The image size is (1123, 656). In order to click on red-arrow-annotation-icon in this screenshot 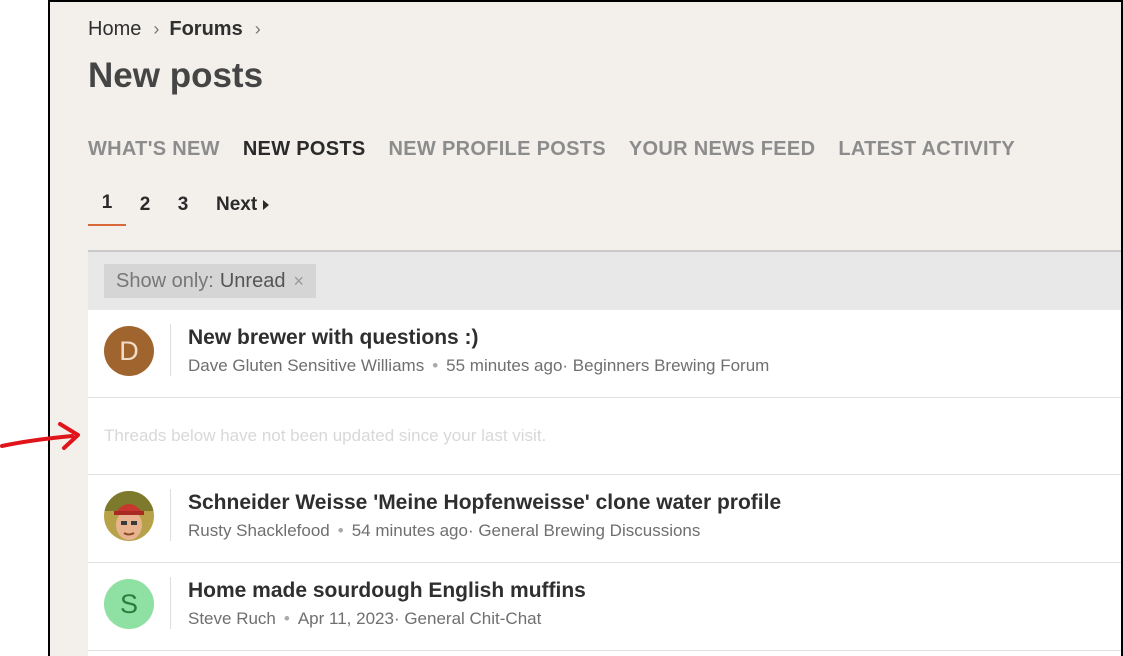, I will do `click(40, 436)`.